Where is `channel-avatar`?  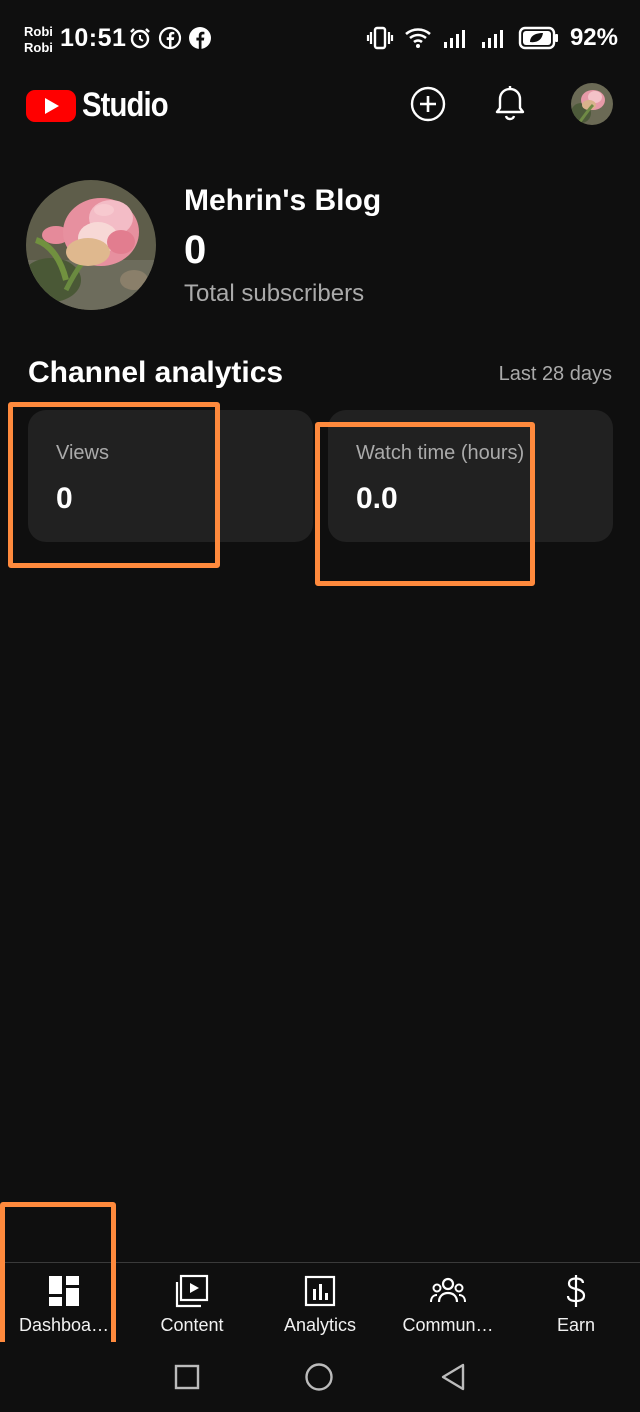
channel-avatar is located at coordinates (91, 245).